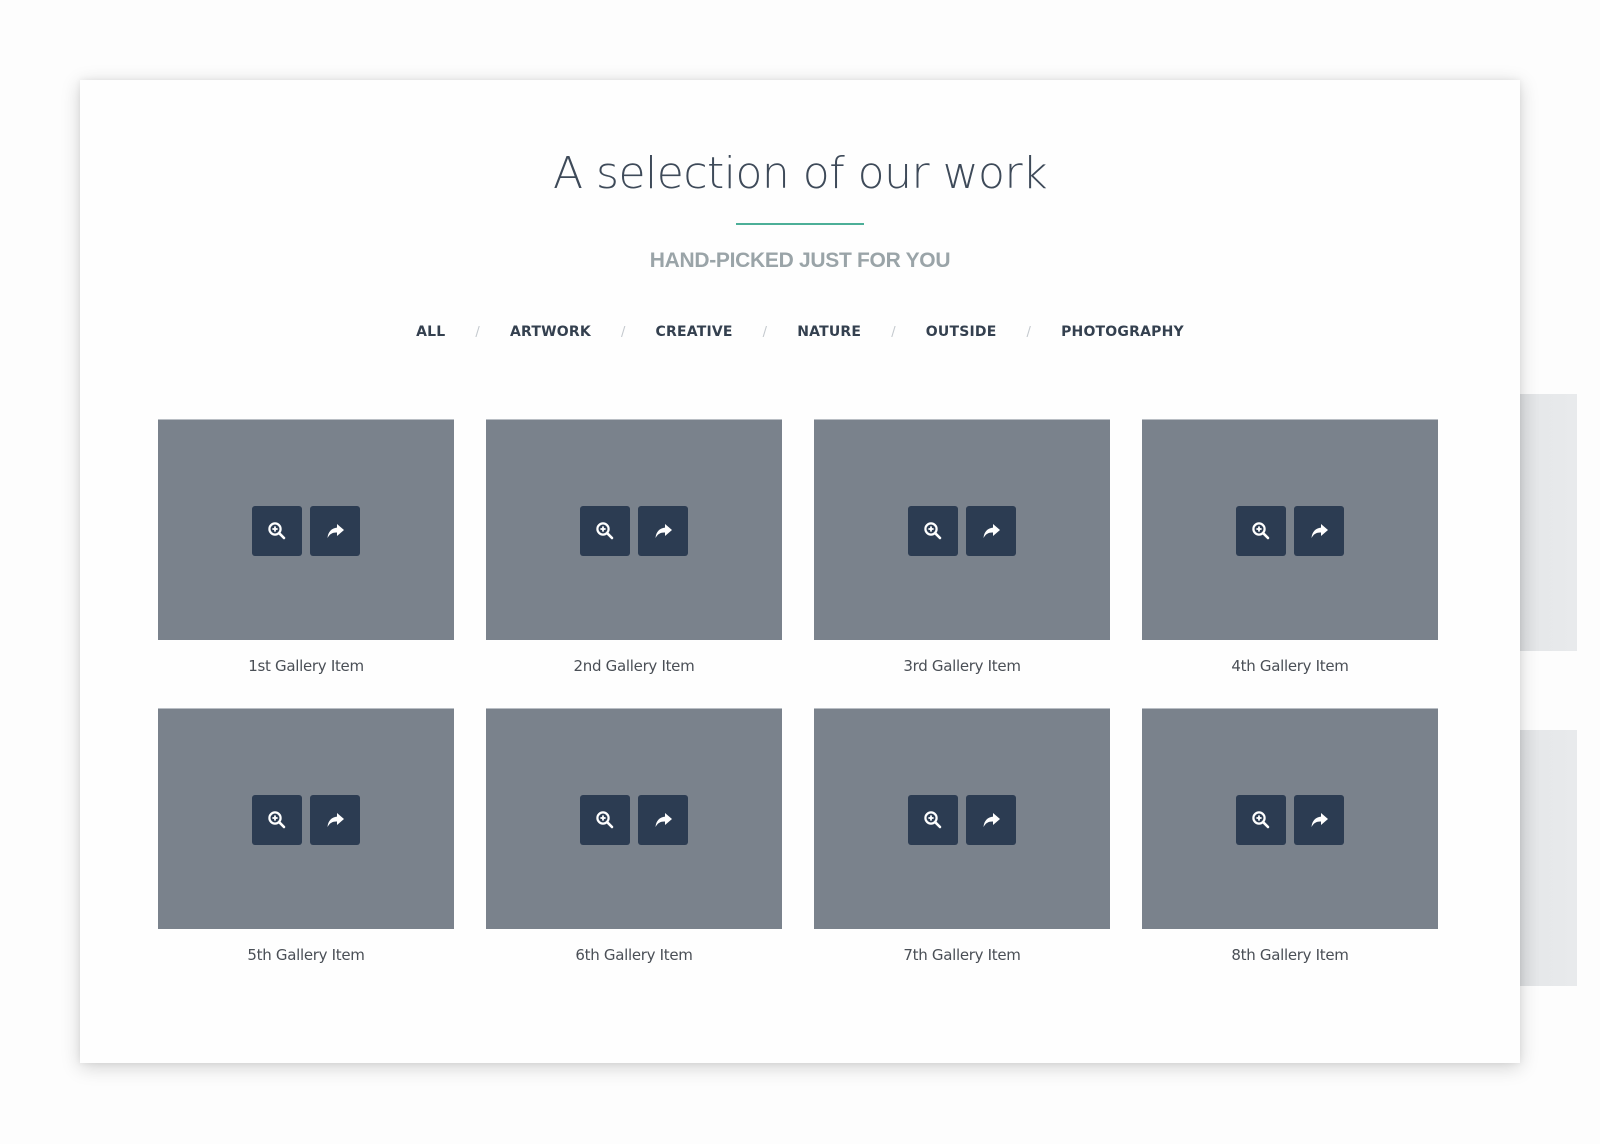 Image resolution: width=1600 pixels, height=1144 pixels. What do you see at coordinates (829, 332) in the screenshot?
I see `filter-nature: NATURE` at bounding box center [829, 332].